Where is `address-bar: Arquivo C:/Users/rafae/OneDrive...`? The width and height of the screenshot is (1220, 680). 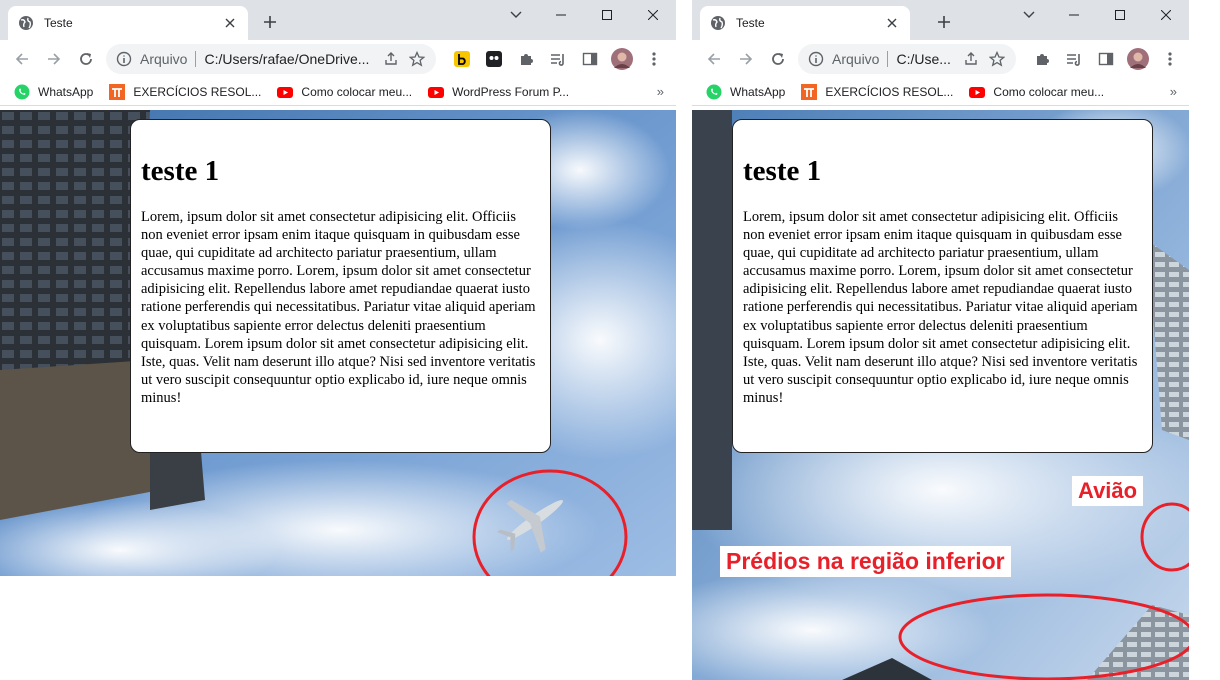 address-bar: Arquivo C:/Users/rafae/OneDrive... is located at coordinates (271, 59).